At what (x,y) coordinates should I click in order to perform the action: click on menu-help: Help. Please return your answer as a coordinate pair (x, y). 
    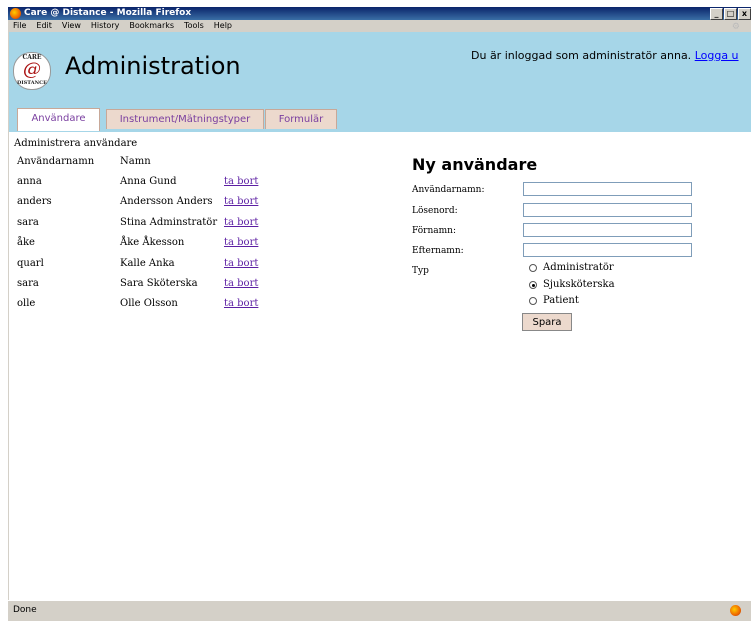
    Looking at the image, I should click on (223, 25).